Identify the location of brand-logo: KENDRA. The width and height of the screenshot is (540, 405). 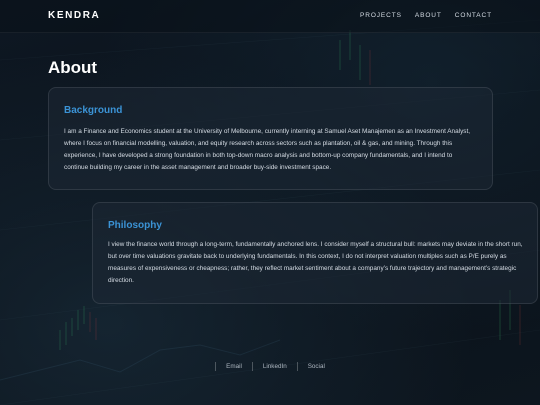
(74, 15).